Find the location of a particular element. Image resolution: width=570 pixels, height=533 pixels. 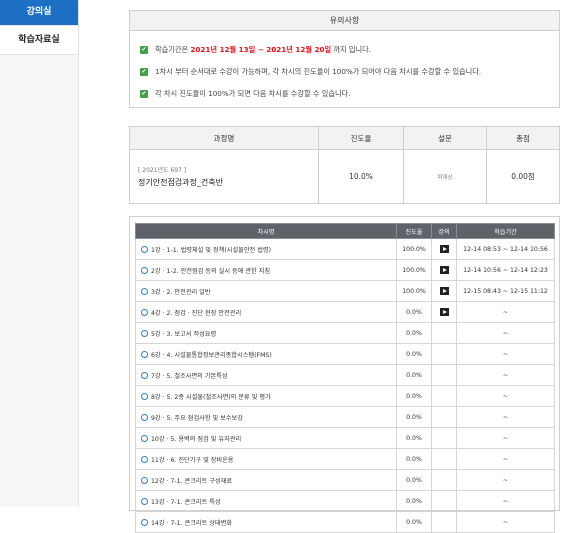

lesson-title: 2강 · 1-2. 안전점검 등의 실시 등에 관한 지침 is located at coordinates (210, 271).